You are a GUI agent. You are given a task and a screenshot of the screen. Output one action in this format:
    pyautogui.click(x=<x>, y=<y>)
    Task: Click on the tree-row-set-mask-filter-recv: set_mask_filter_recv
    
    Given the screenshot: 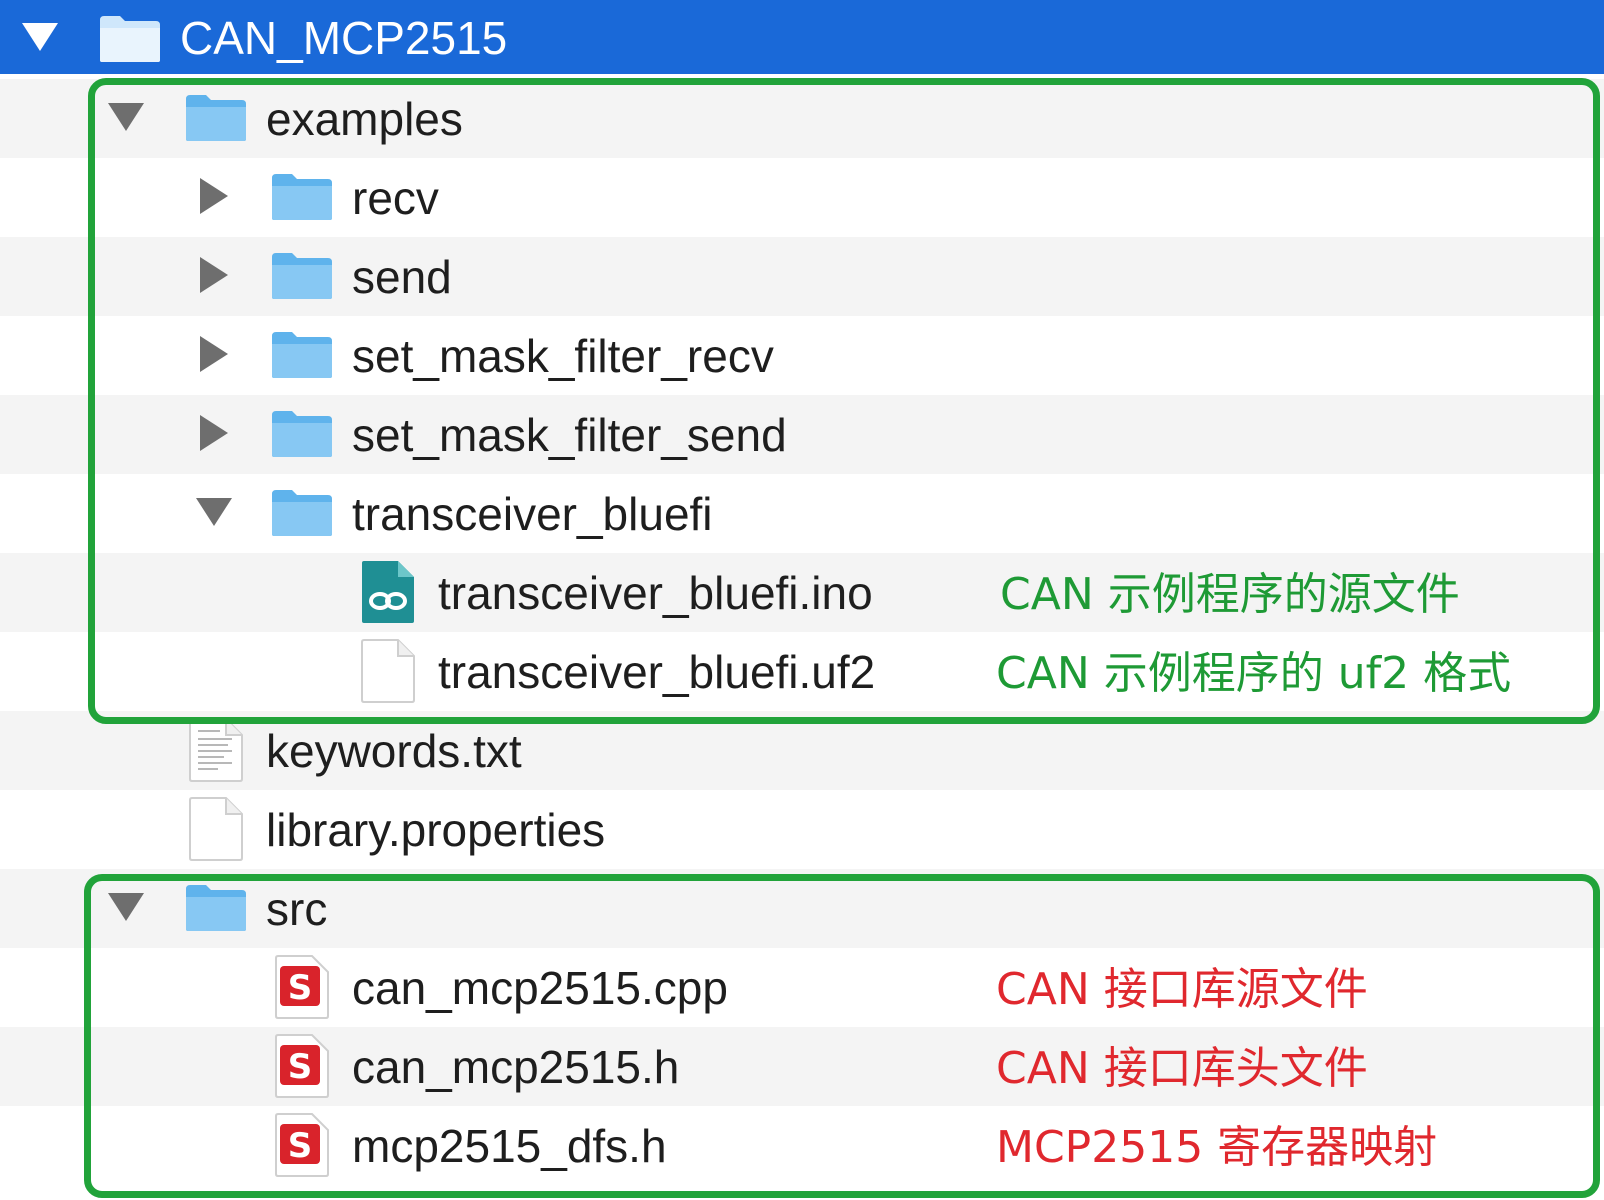 What is the action you would take?
    pyautogui.click(x=802, y=355)
    